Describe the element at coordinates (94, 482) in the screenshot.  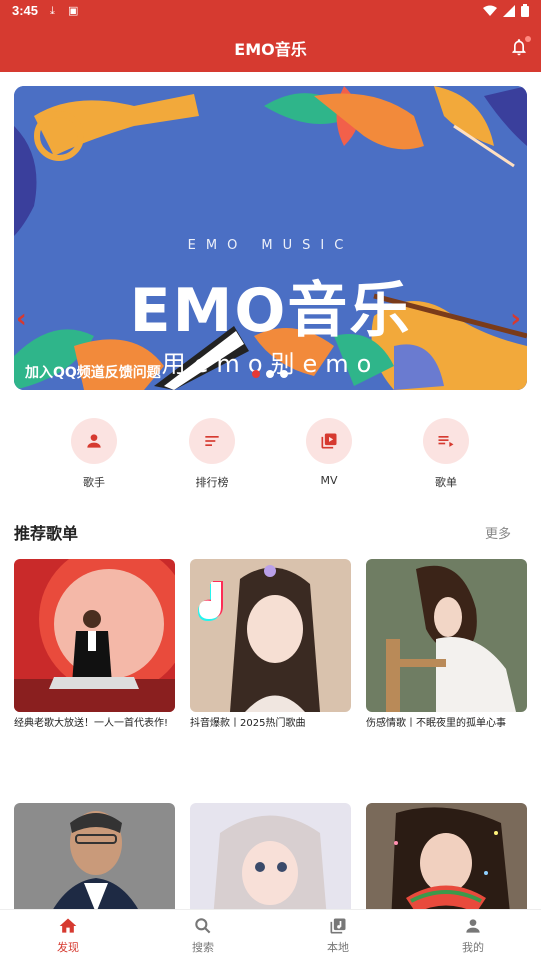
I see `category-label: 歌手` at that location.